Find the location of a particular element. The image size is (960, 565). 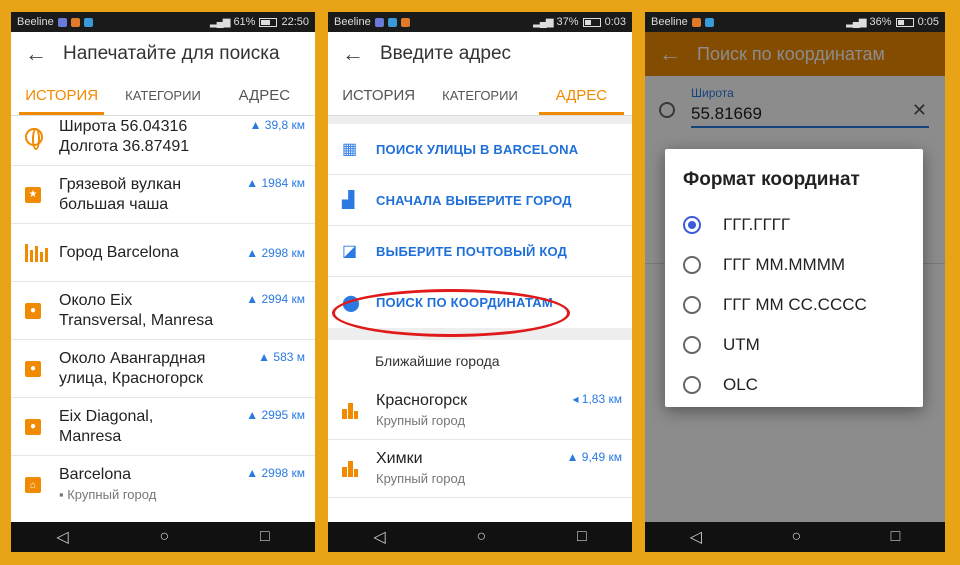

app-bar: ← Напечатайте для поиска is located at coordinates (163, 54).